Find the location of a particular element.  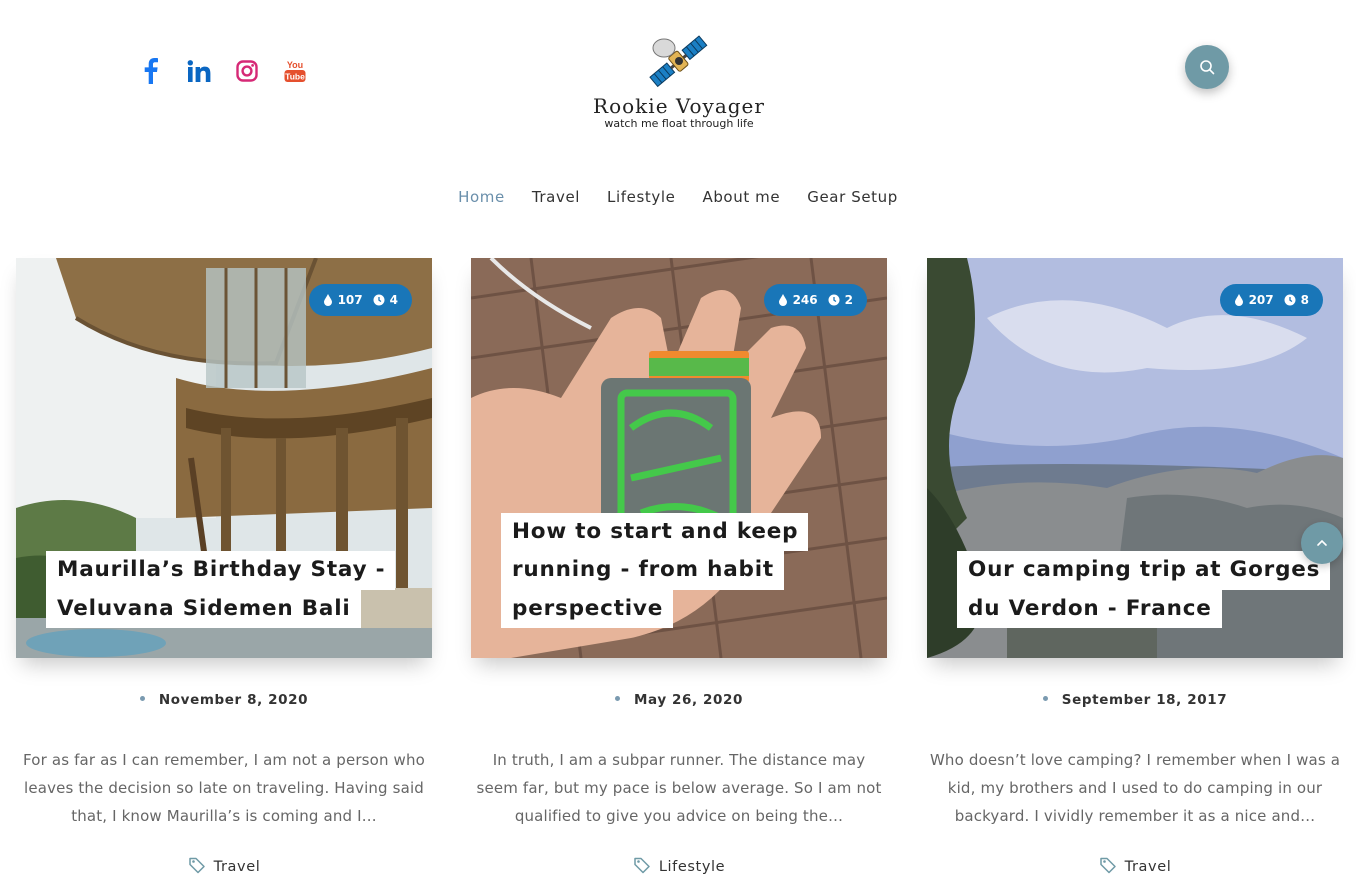

linkedin-link is located at coordinates (199, 71).